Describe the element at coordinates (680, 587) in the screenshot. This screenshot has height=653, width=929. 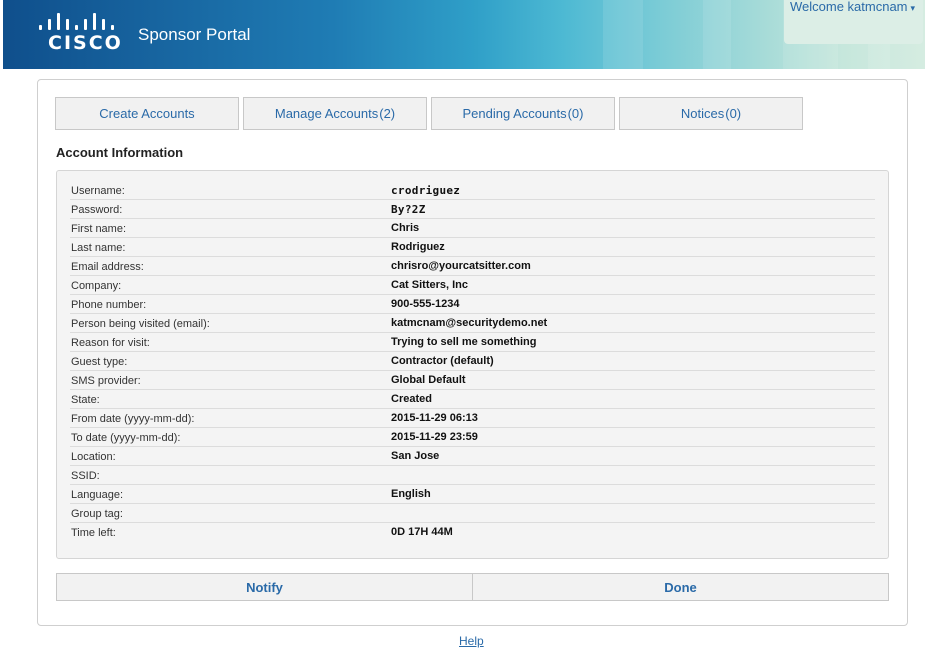
I see `done-button: Done` at that location.